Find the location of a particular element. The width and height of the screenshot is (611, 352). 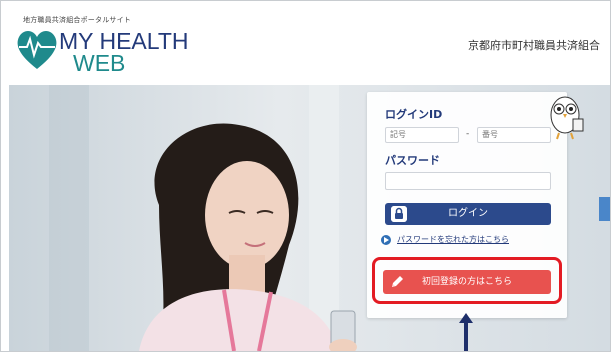

pencil-icon is located at coordinates (397, 281).